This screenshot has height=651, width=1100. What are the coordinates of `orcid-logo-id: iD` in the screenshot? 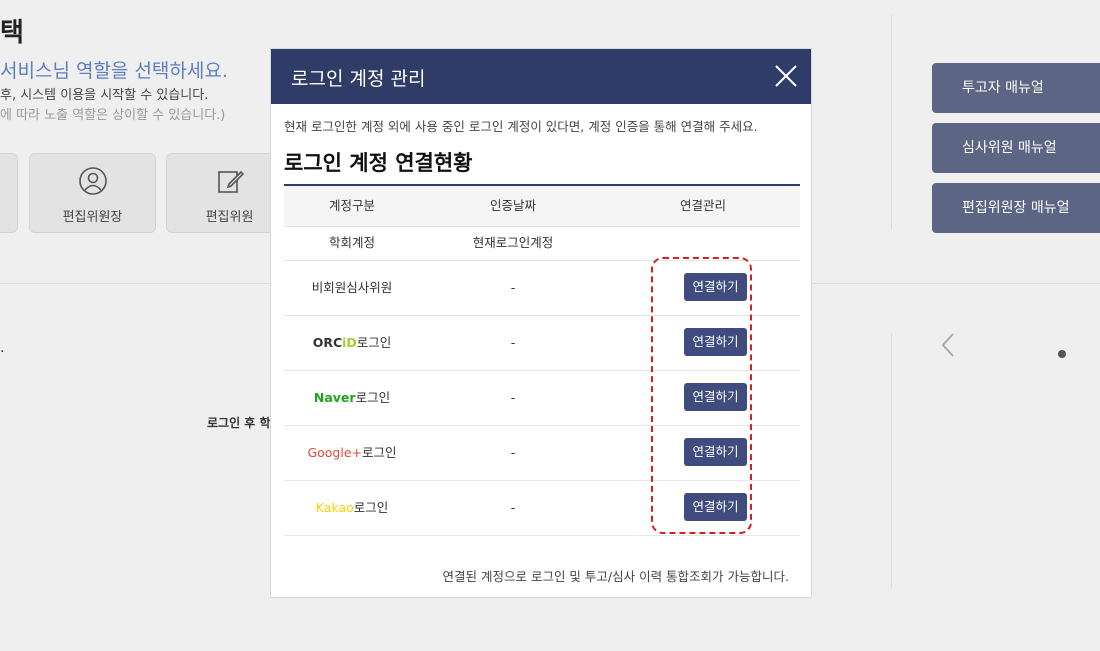 It's located at (349, 342).